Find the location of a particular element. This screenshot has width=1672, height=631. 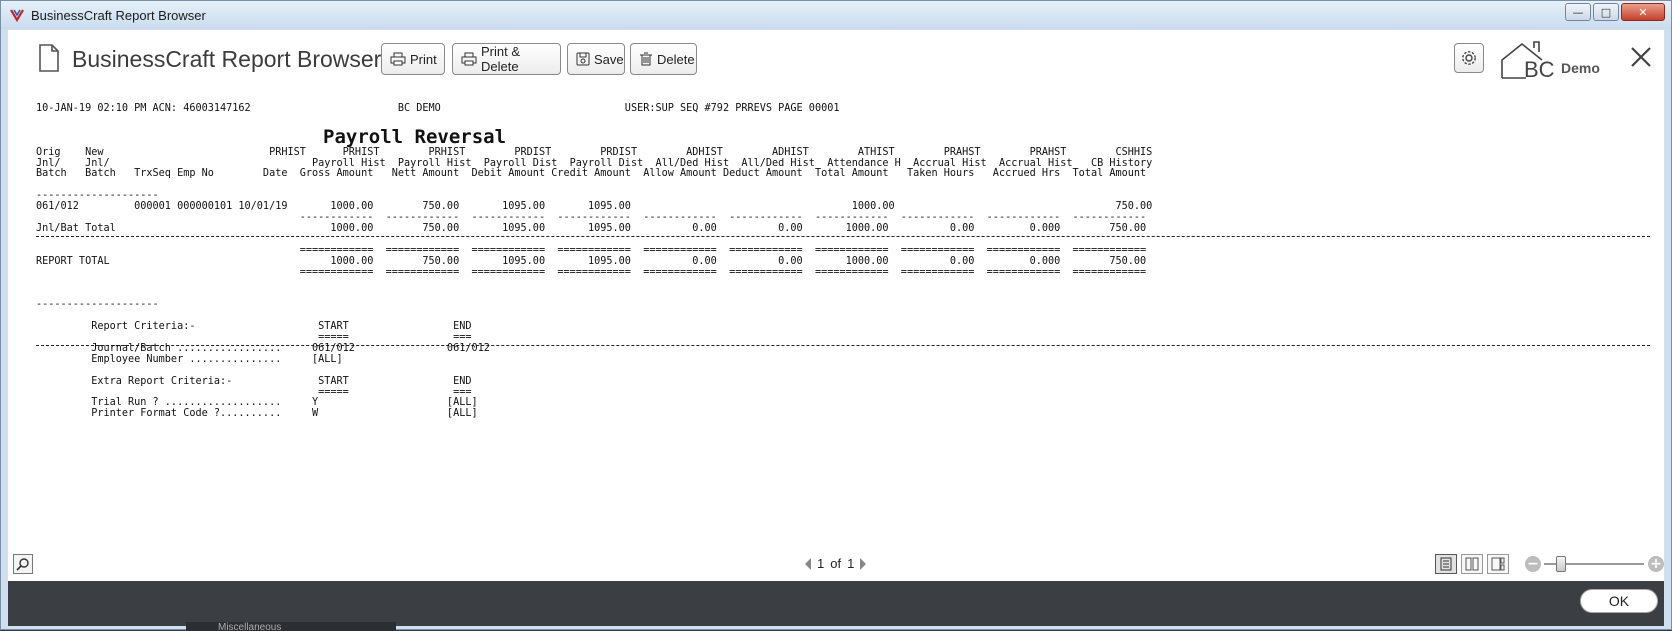

page-navigator: 1 of 1 is located at coordinates (836, 563).